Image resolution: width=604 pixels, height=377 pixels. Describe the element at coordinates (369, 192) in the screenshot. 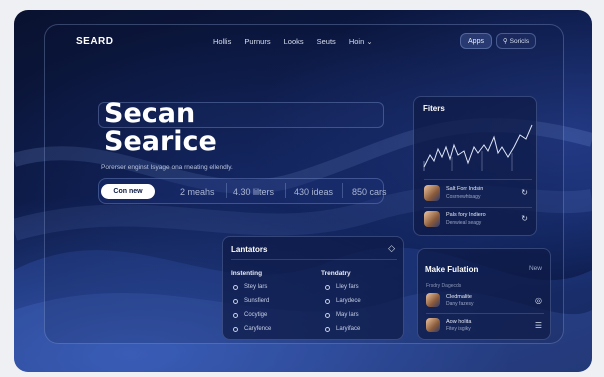

I see `stat-cars: 850 cars` at that location.